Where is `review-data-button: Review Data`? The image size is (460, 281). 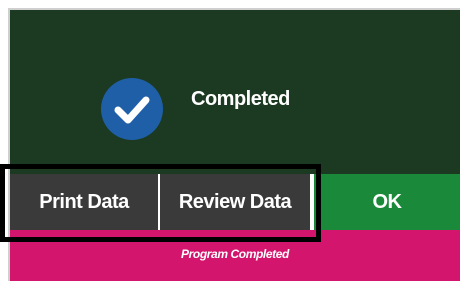
review-data-button: Review Data is located at coordinates (235, 202).